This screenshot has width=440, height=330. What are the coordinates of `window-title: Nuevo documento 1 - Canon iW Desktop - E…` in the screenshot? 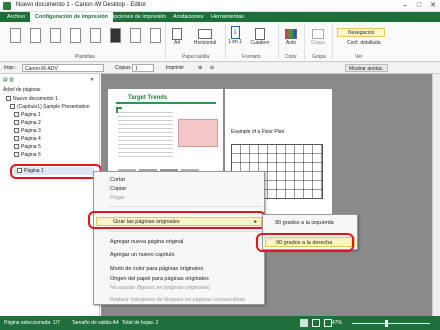 It's located at (81, 5).